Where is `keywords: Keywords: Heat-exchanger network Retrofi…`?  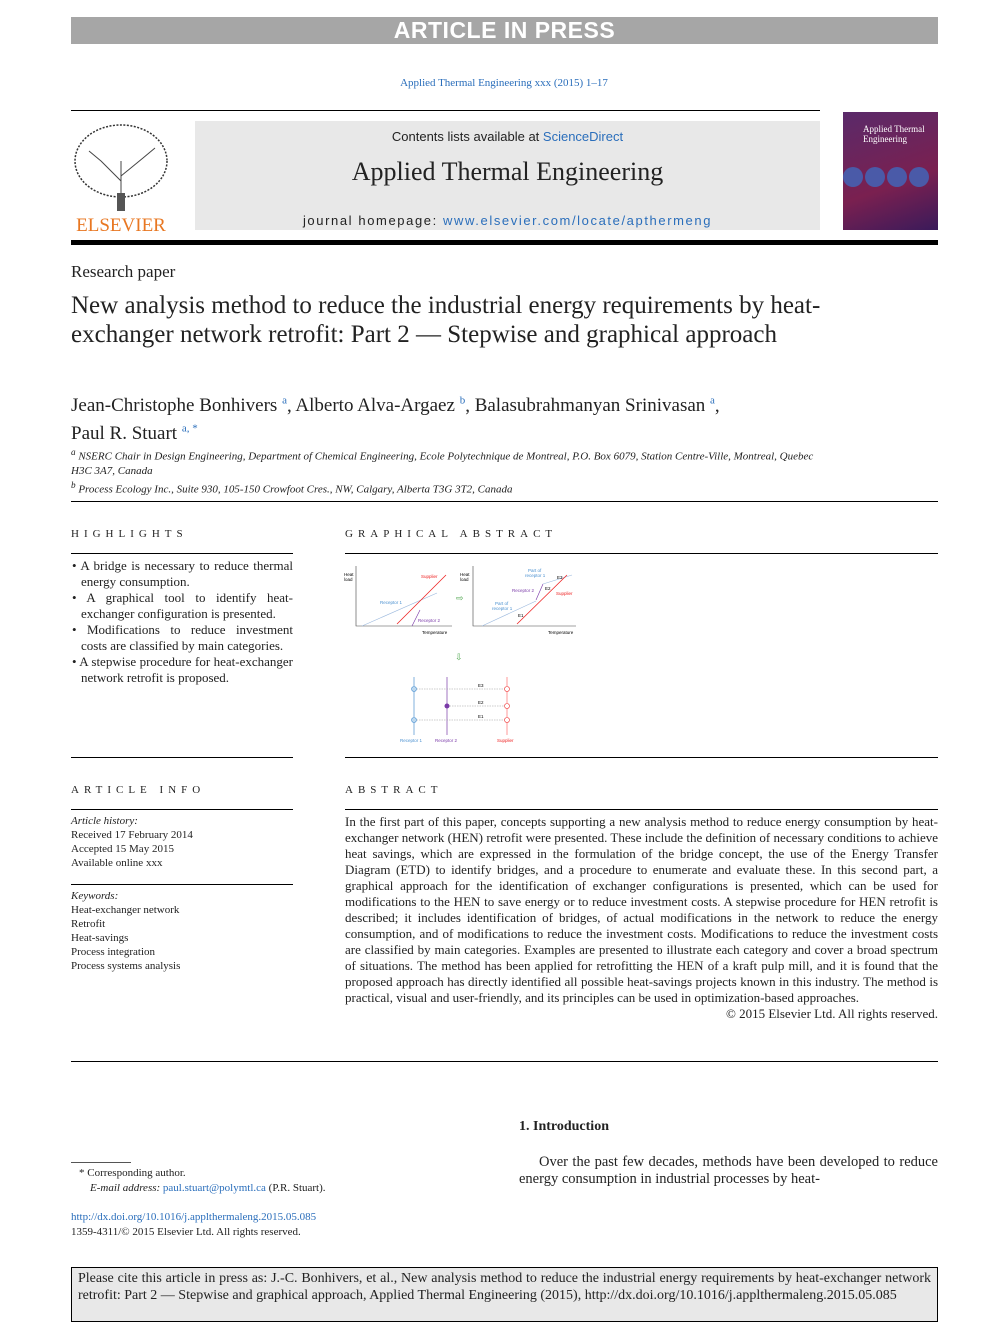
keywords: Keywords: Heat-exchanger network Retrofi… is located at coordinates (182, 931).